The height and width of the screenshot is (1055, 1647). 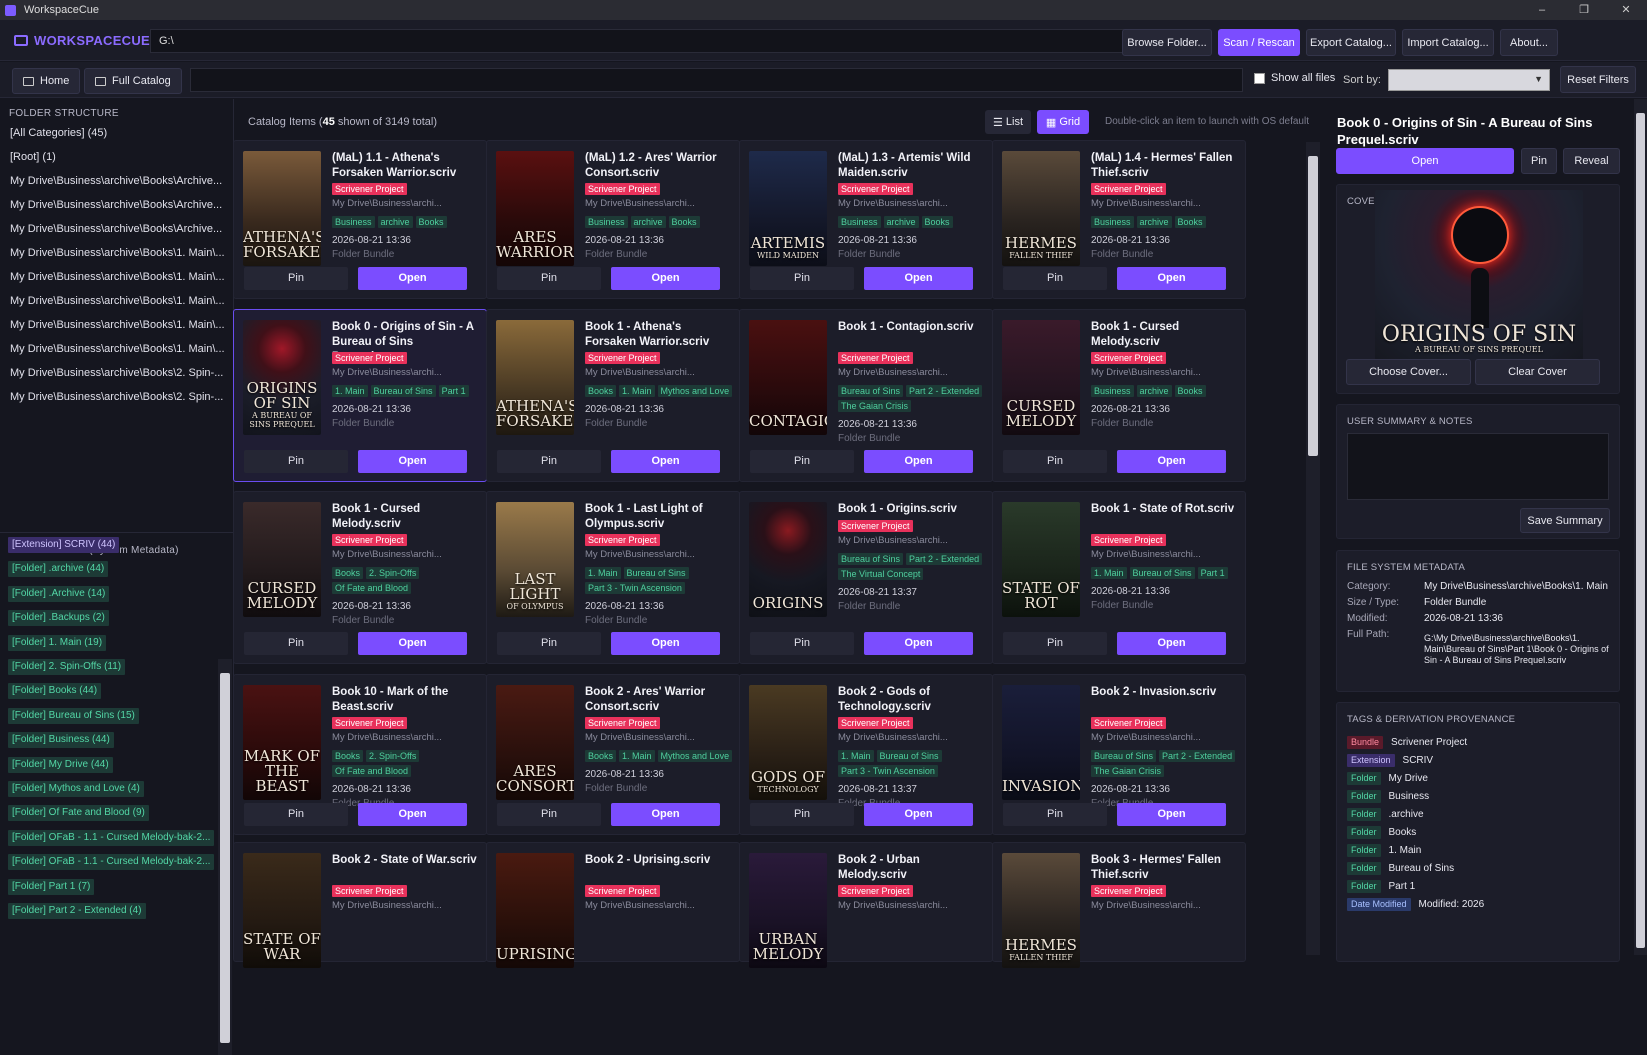 What do you see at coordinates (1425, 161) in the screenshot?
I see `detail-open-button: Open` at bounding box center [1425, 161].